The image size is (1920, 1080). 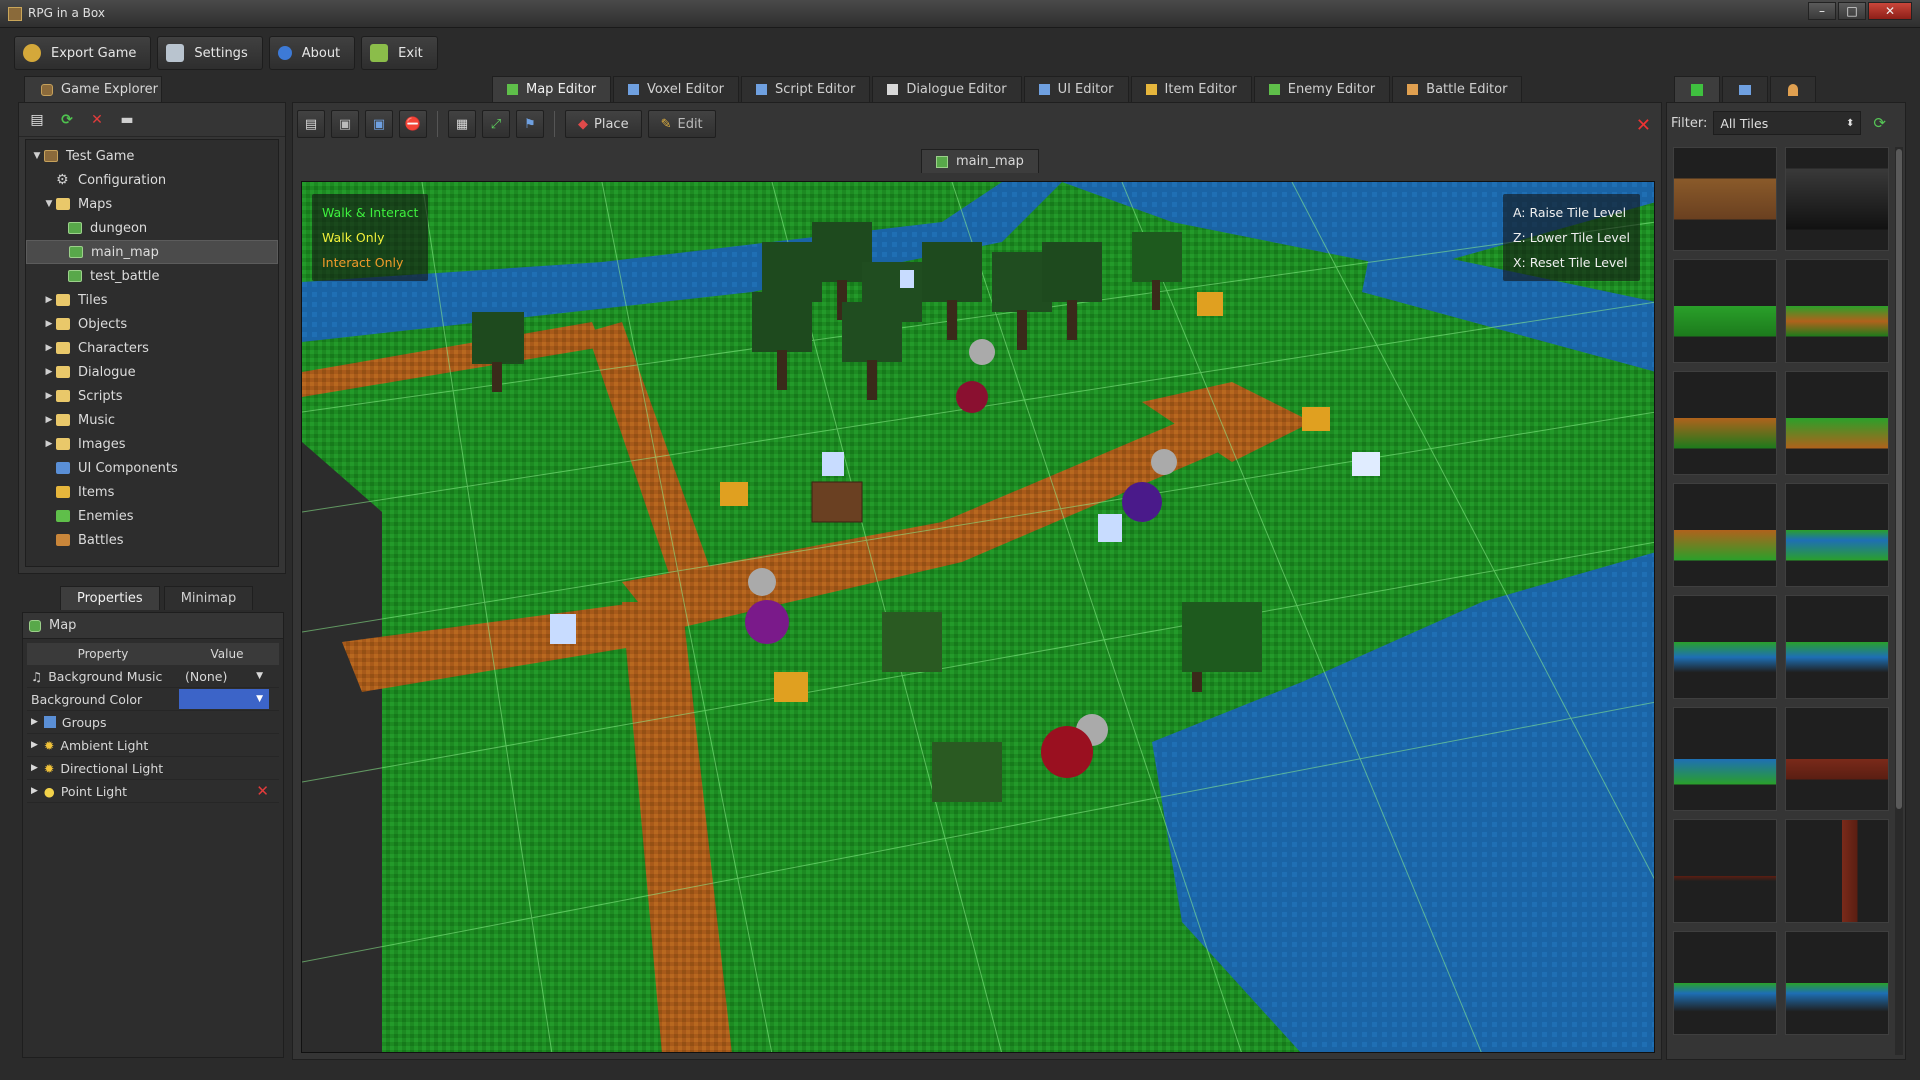 What do you see at coordinates (1643, 125) in the screenshot?
I see `close-editor-icon: ✕` at bounding box center [1643, 125].